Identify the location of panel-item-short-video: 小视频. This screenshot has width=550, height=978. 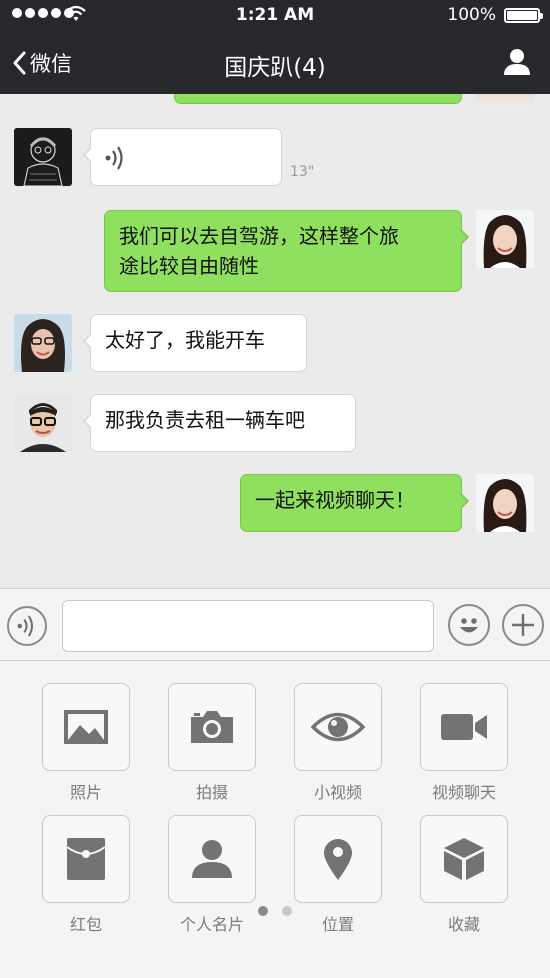
(338, 743).